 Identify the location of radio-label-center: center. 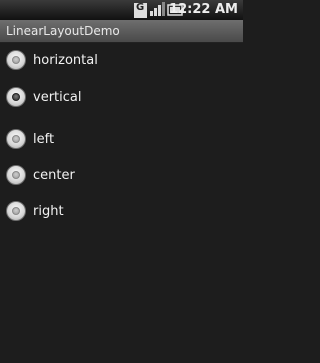
(54, 175).